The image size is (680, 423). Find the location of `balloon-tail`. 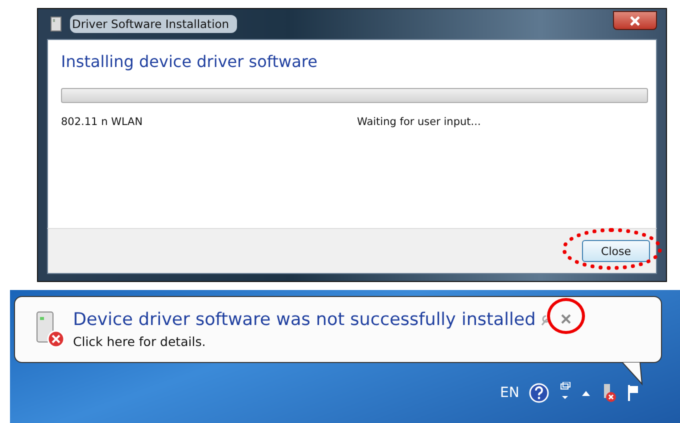

balloon-tail is located at coordinates (633, 374).